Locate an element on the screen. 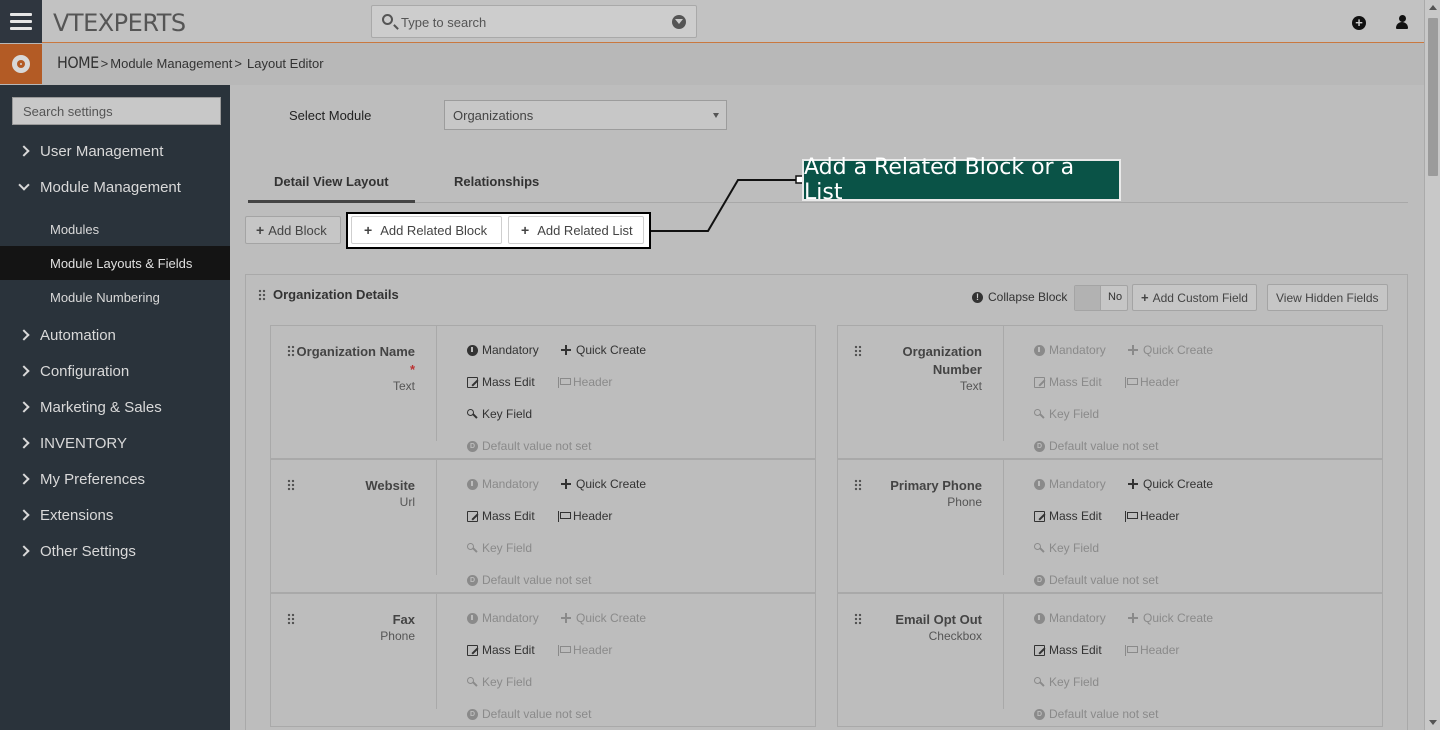 Image resolution: width=1440 pixels, height=730 pixels. settings-search is located at coordinates (116, 111).